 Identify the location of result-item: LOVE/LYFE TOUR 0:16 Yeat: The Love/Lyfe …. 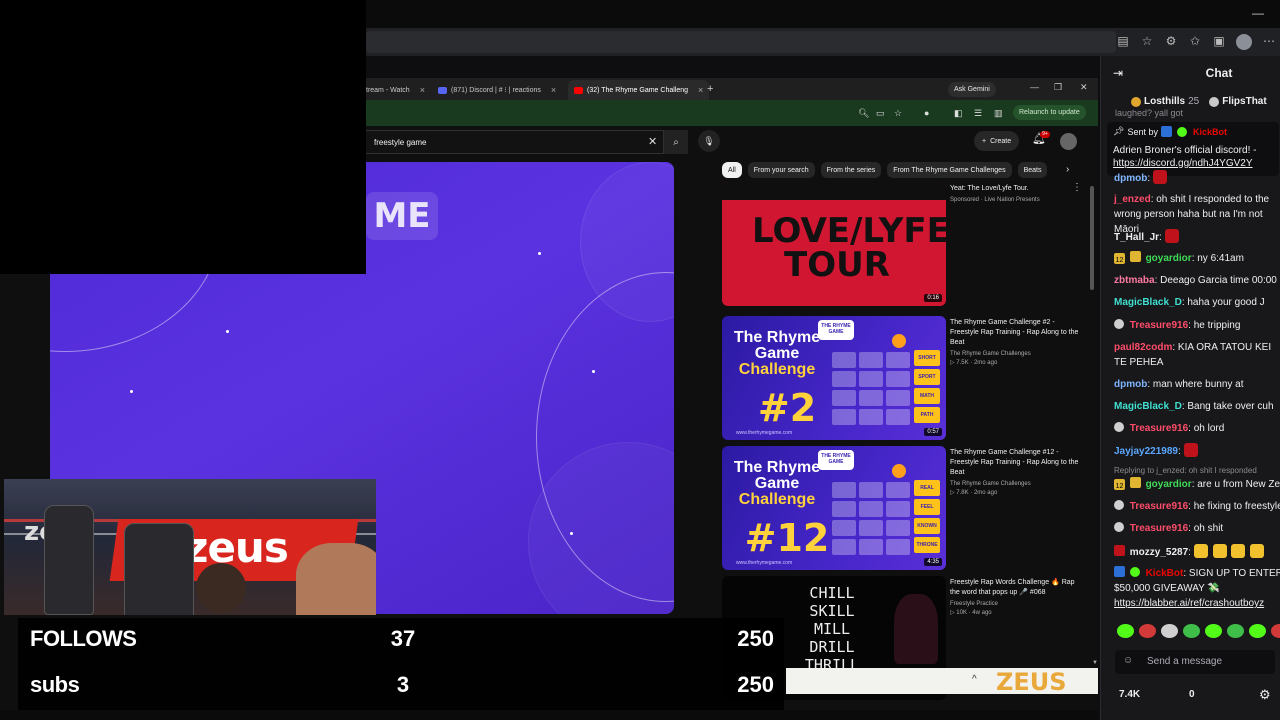
(902, 244).